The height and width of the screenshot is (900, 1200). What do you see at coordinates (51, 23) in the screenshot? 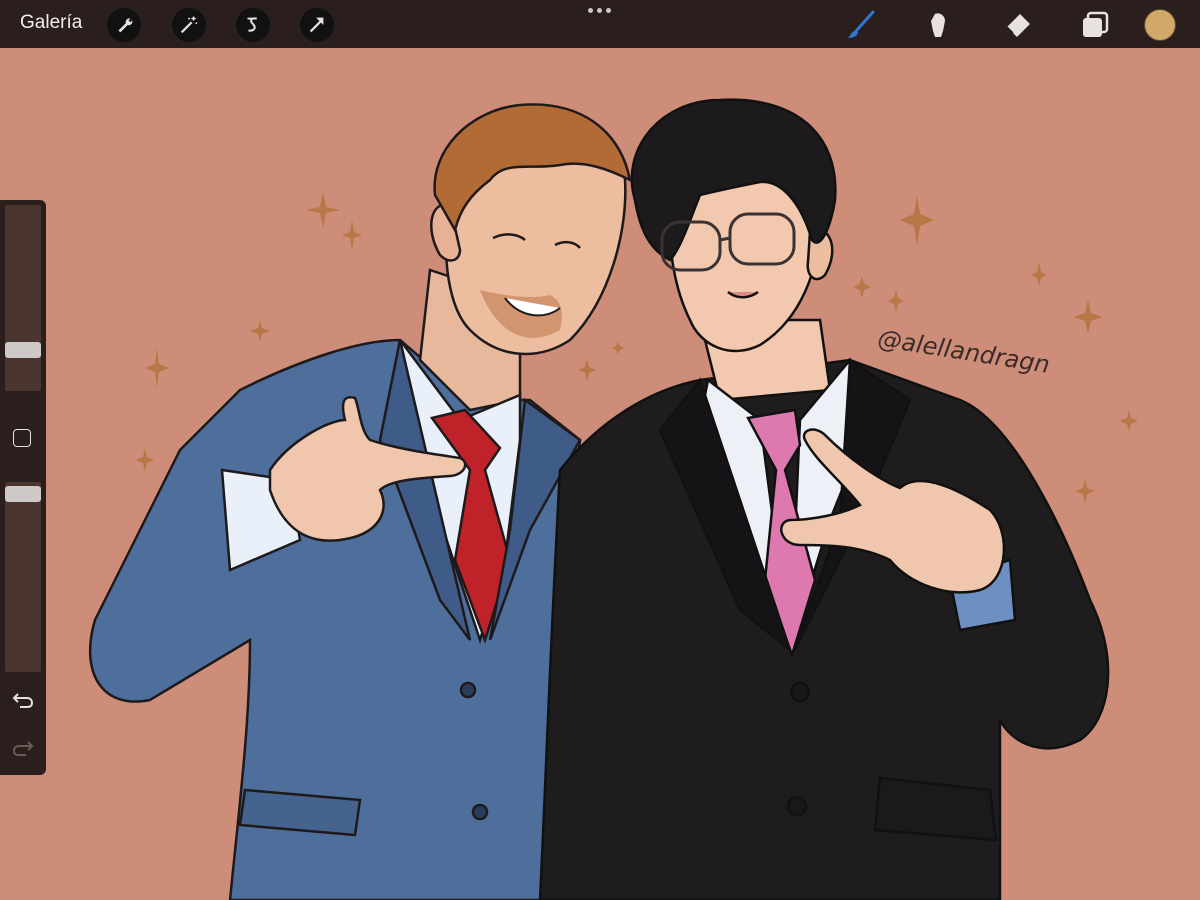
I see `gallery-button: Galería` at bounding box center [51, 23].